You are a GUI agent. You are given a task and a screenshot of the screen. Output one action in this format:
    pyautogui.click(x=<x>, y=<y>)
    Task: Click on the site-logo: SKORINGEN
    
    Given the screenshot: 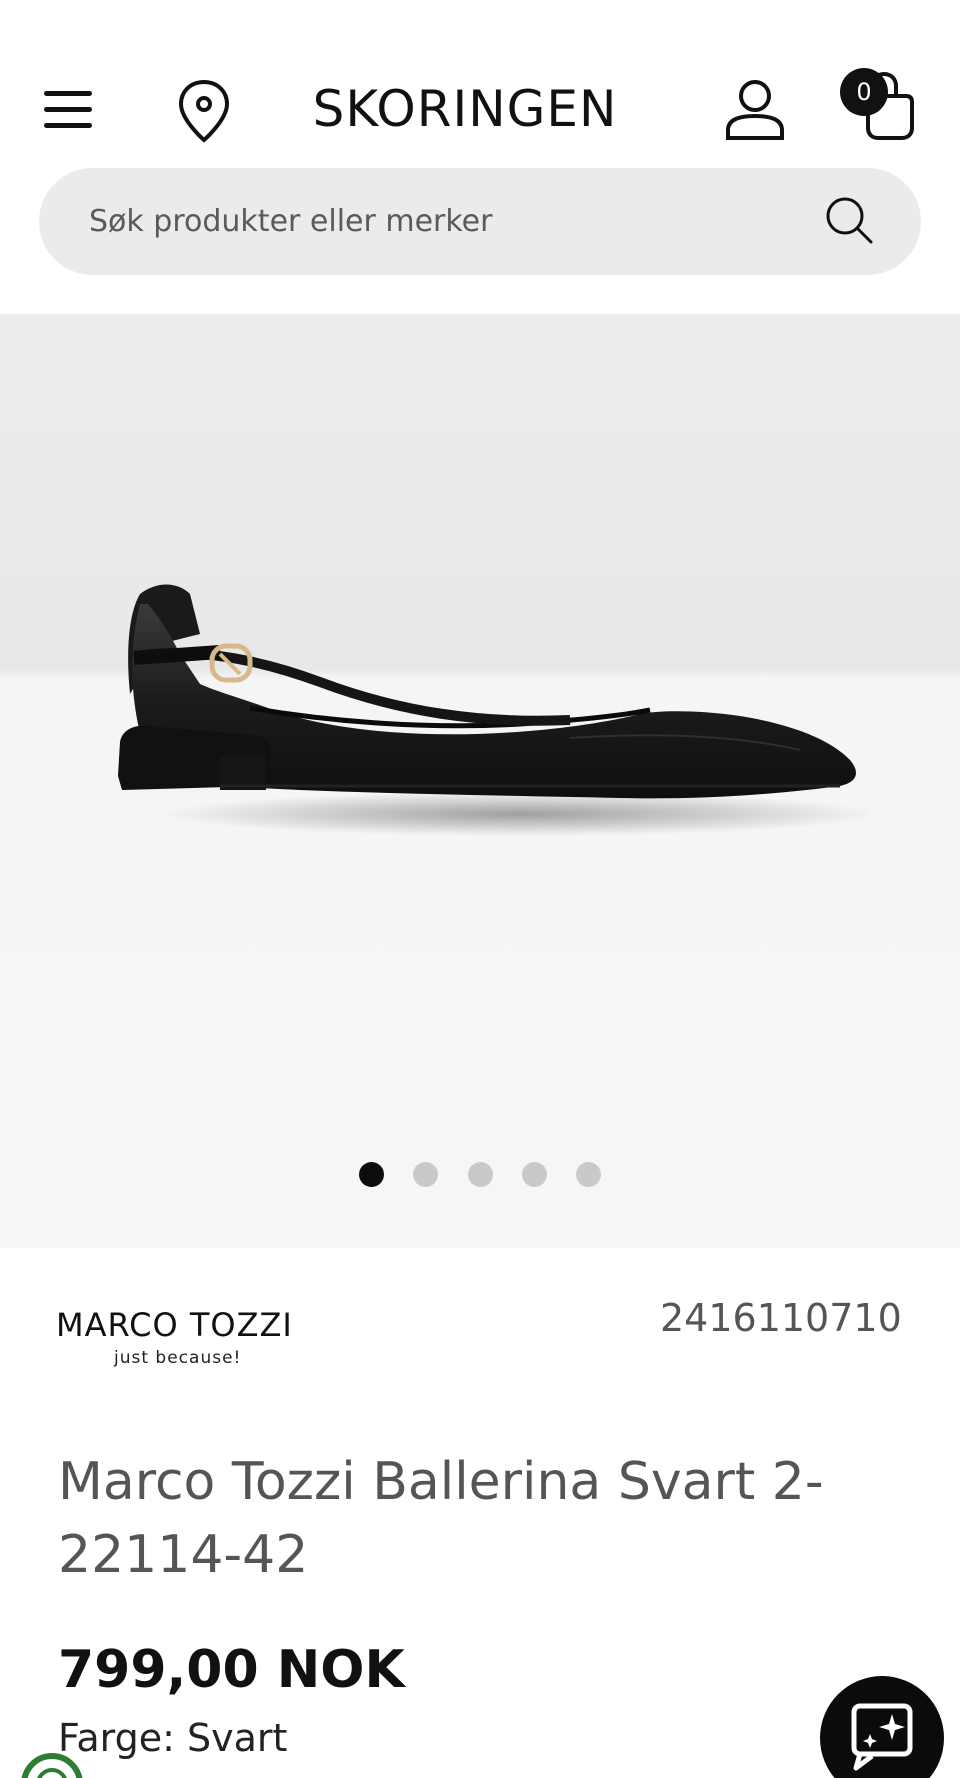 What is the action you would take?
    pyautogui.click(x=465, y=109)
    